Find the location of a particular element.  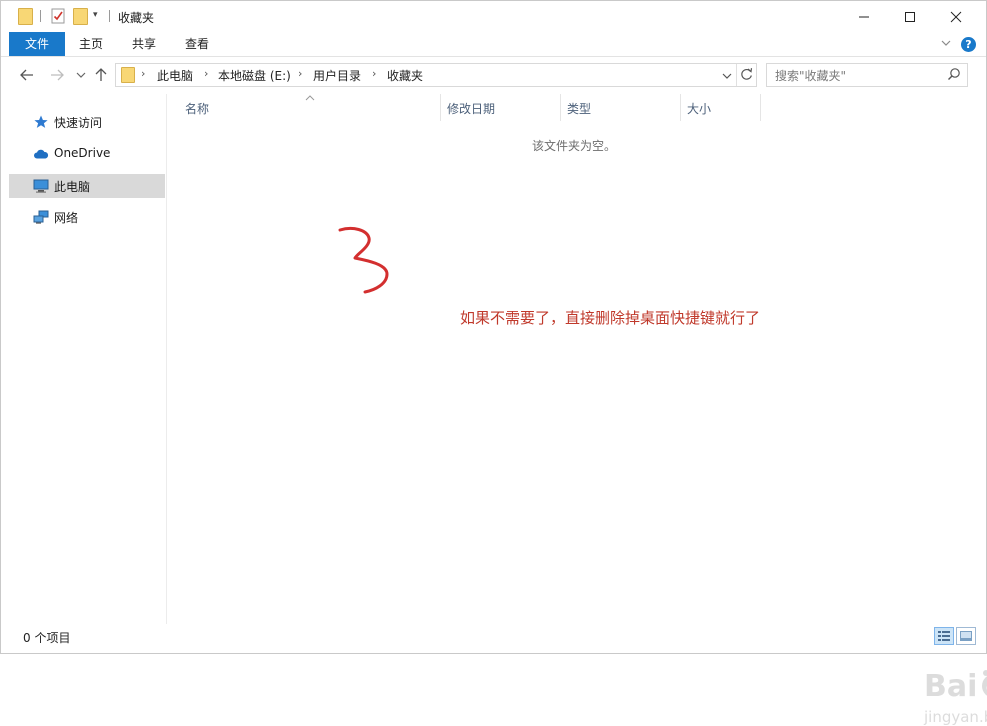

handwritten-number-annotation is located at coordinates (365, 263).